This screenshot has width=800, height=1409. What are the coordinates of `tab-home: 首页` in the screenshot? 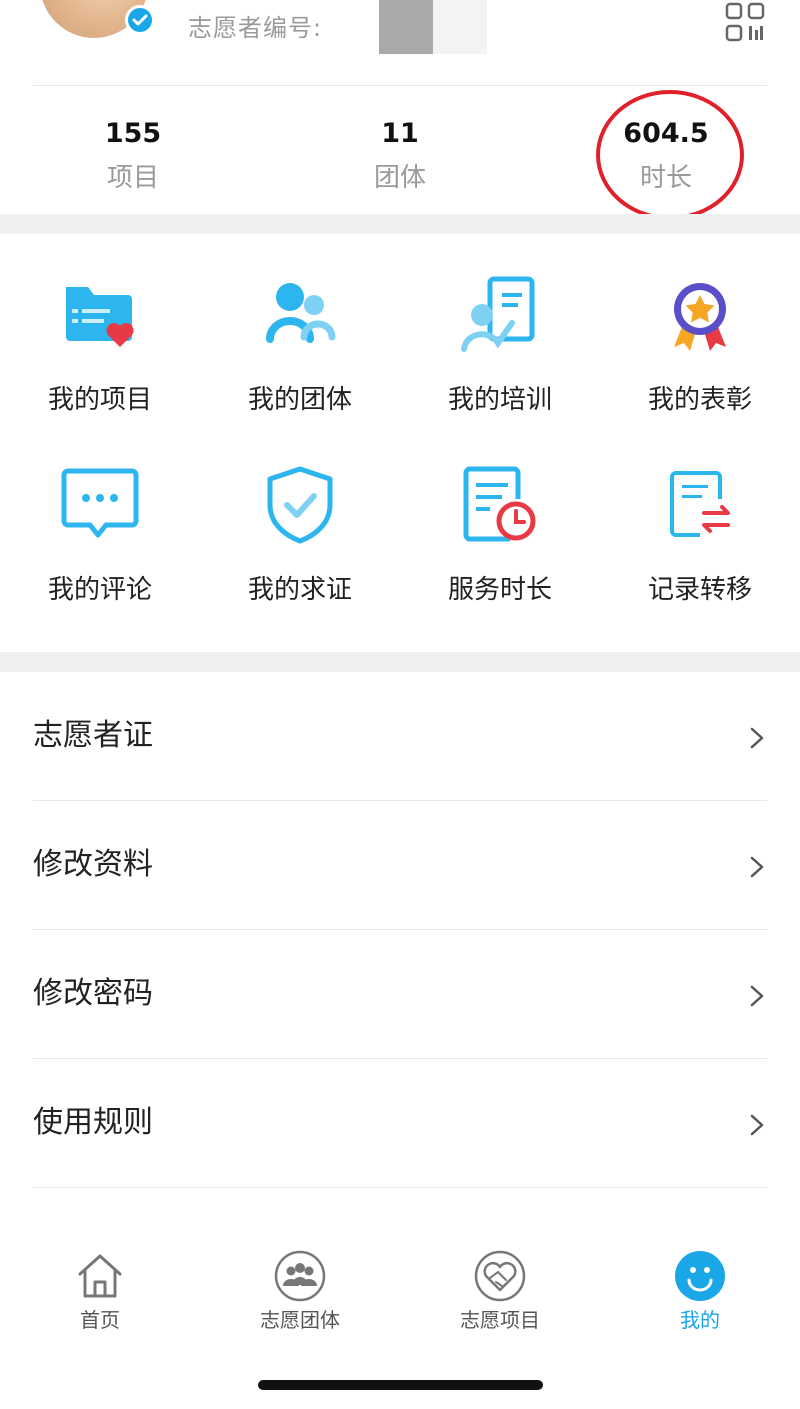 It's located at (100, 1292).